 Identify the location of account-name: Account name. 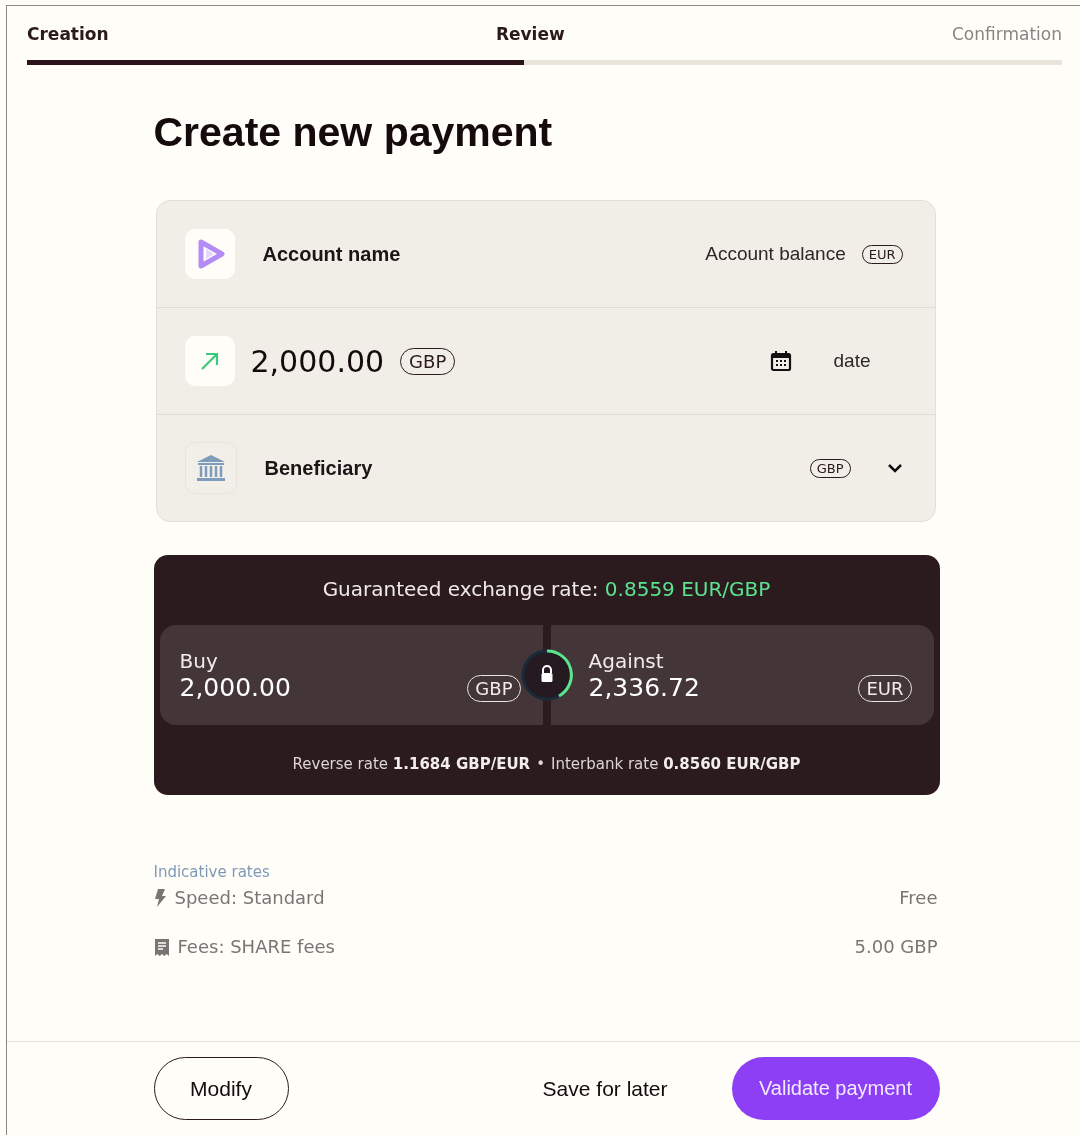
(331, 254).